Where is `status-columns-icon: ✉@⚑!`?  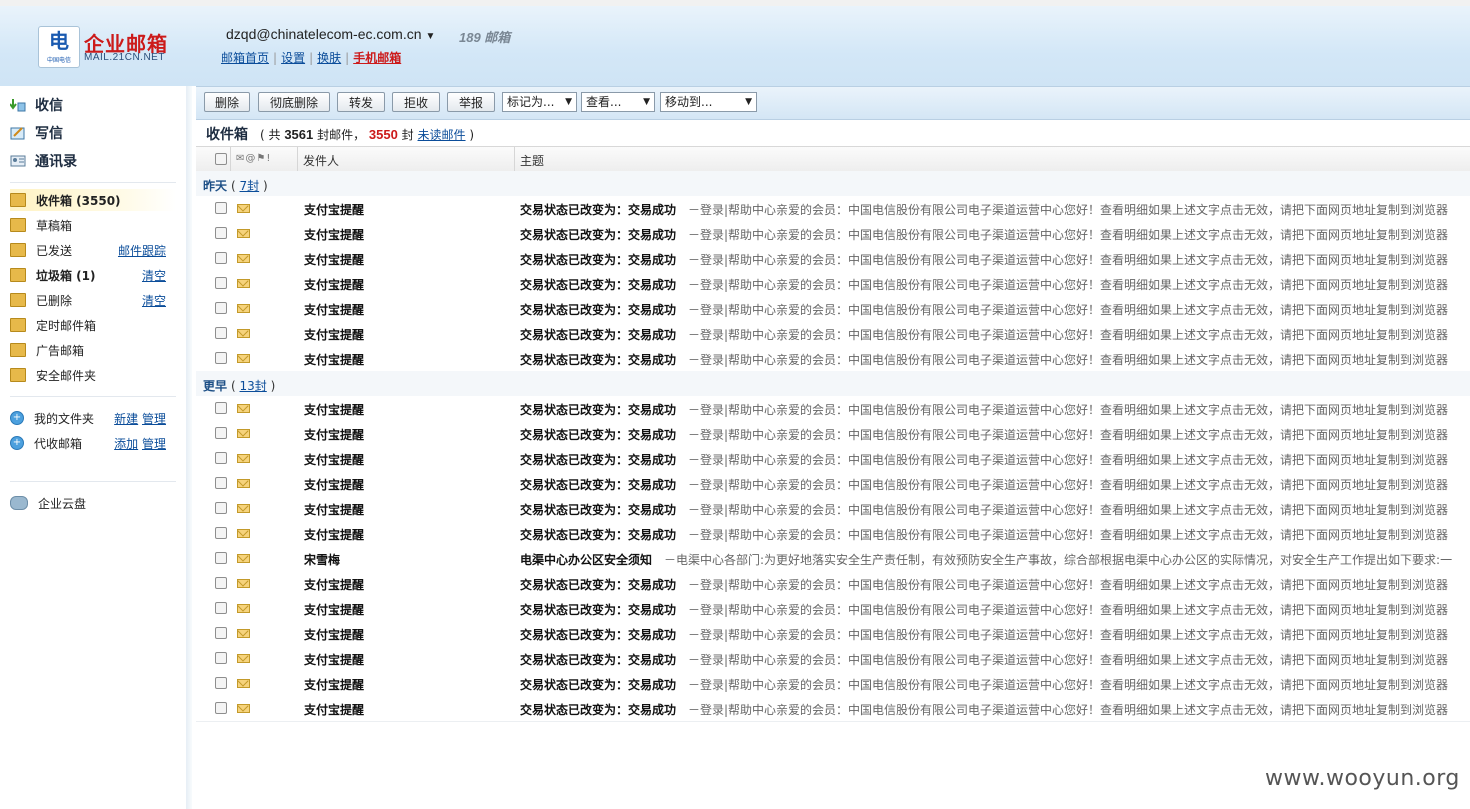
status-columns-icon: ✉@⚑! is located at coordinates (253, 158).